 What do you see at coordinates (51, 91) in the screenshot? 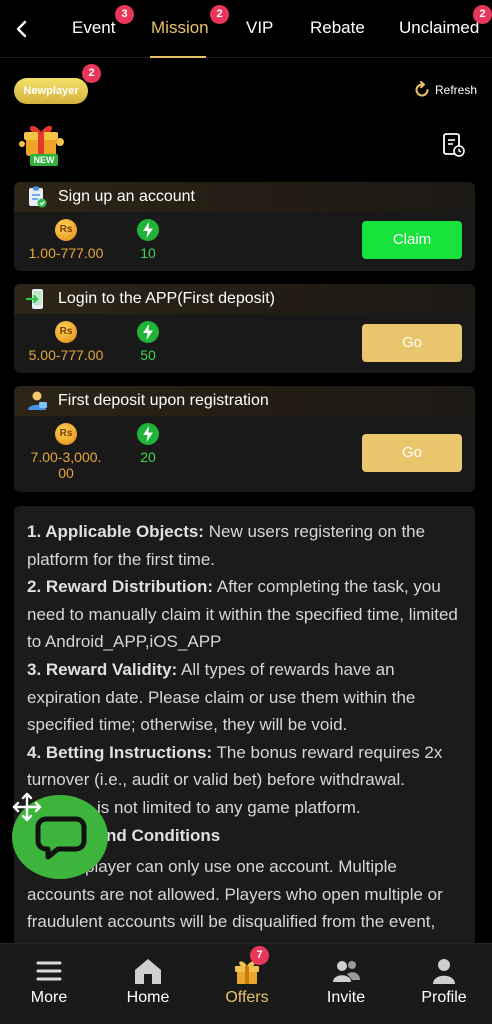
I see `newplayer-chip: Newplayer` at bounding box center [51, 91].